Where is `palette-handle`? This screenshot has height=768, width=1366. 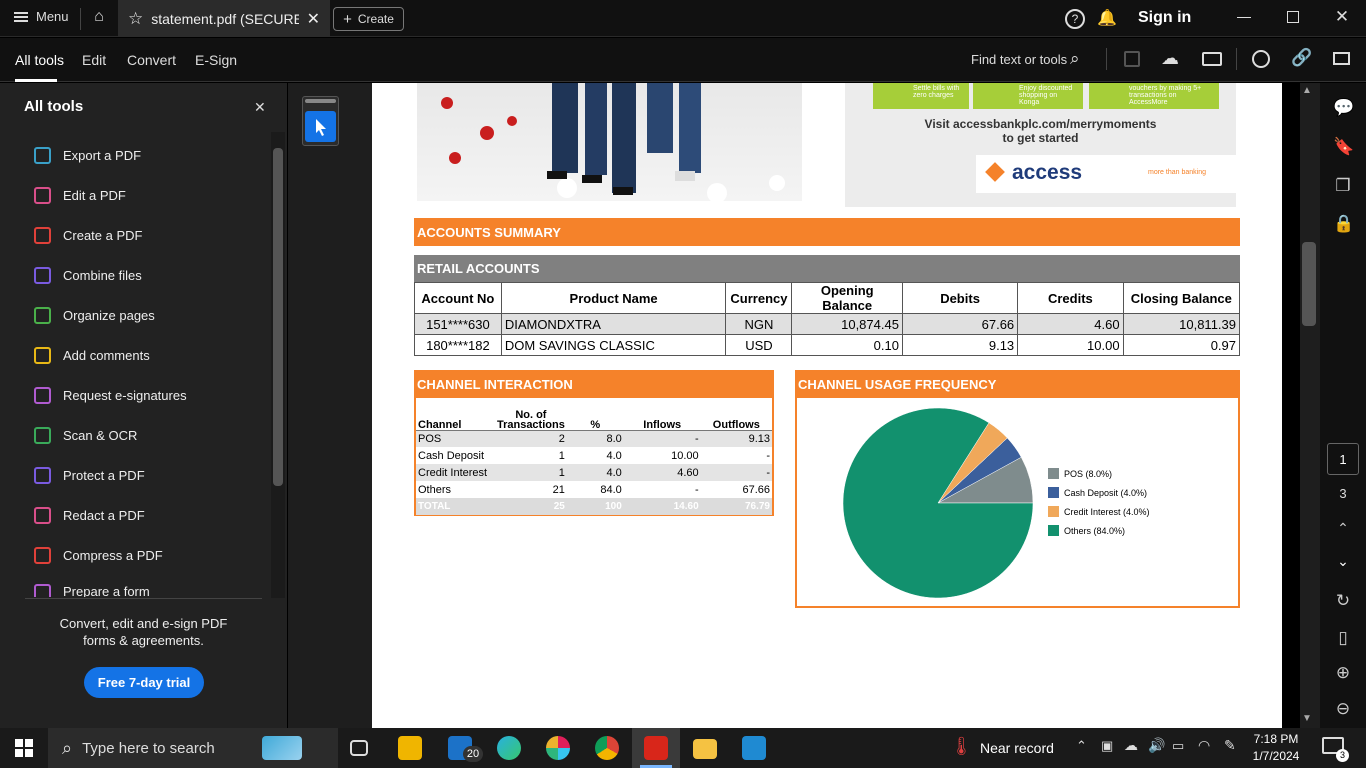
palette-handle is located at coordinates (320, 101).